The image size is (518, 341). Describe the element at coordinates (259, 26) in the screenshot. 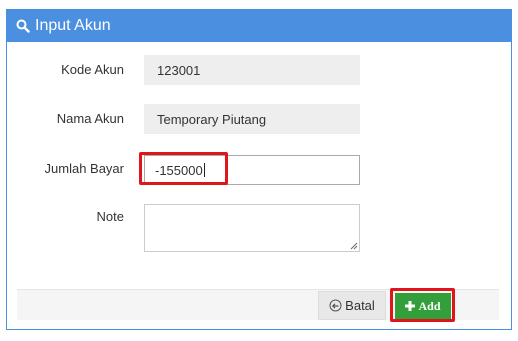

I see `panel-header: Input Akun` at that location.